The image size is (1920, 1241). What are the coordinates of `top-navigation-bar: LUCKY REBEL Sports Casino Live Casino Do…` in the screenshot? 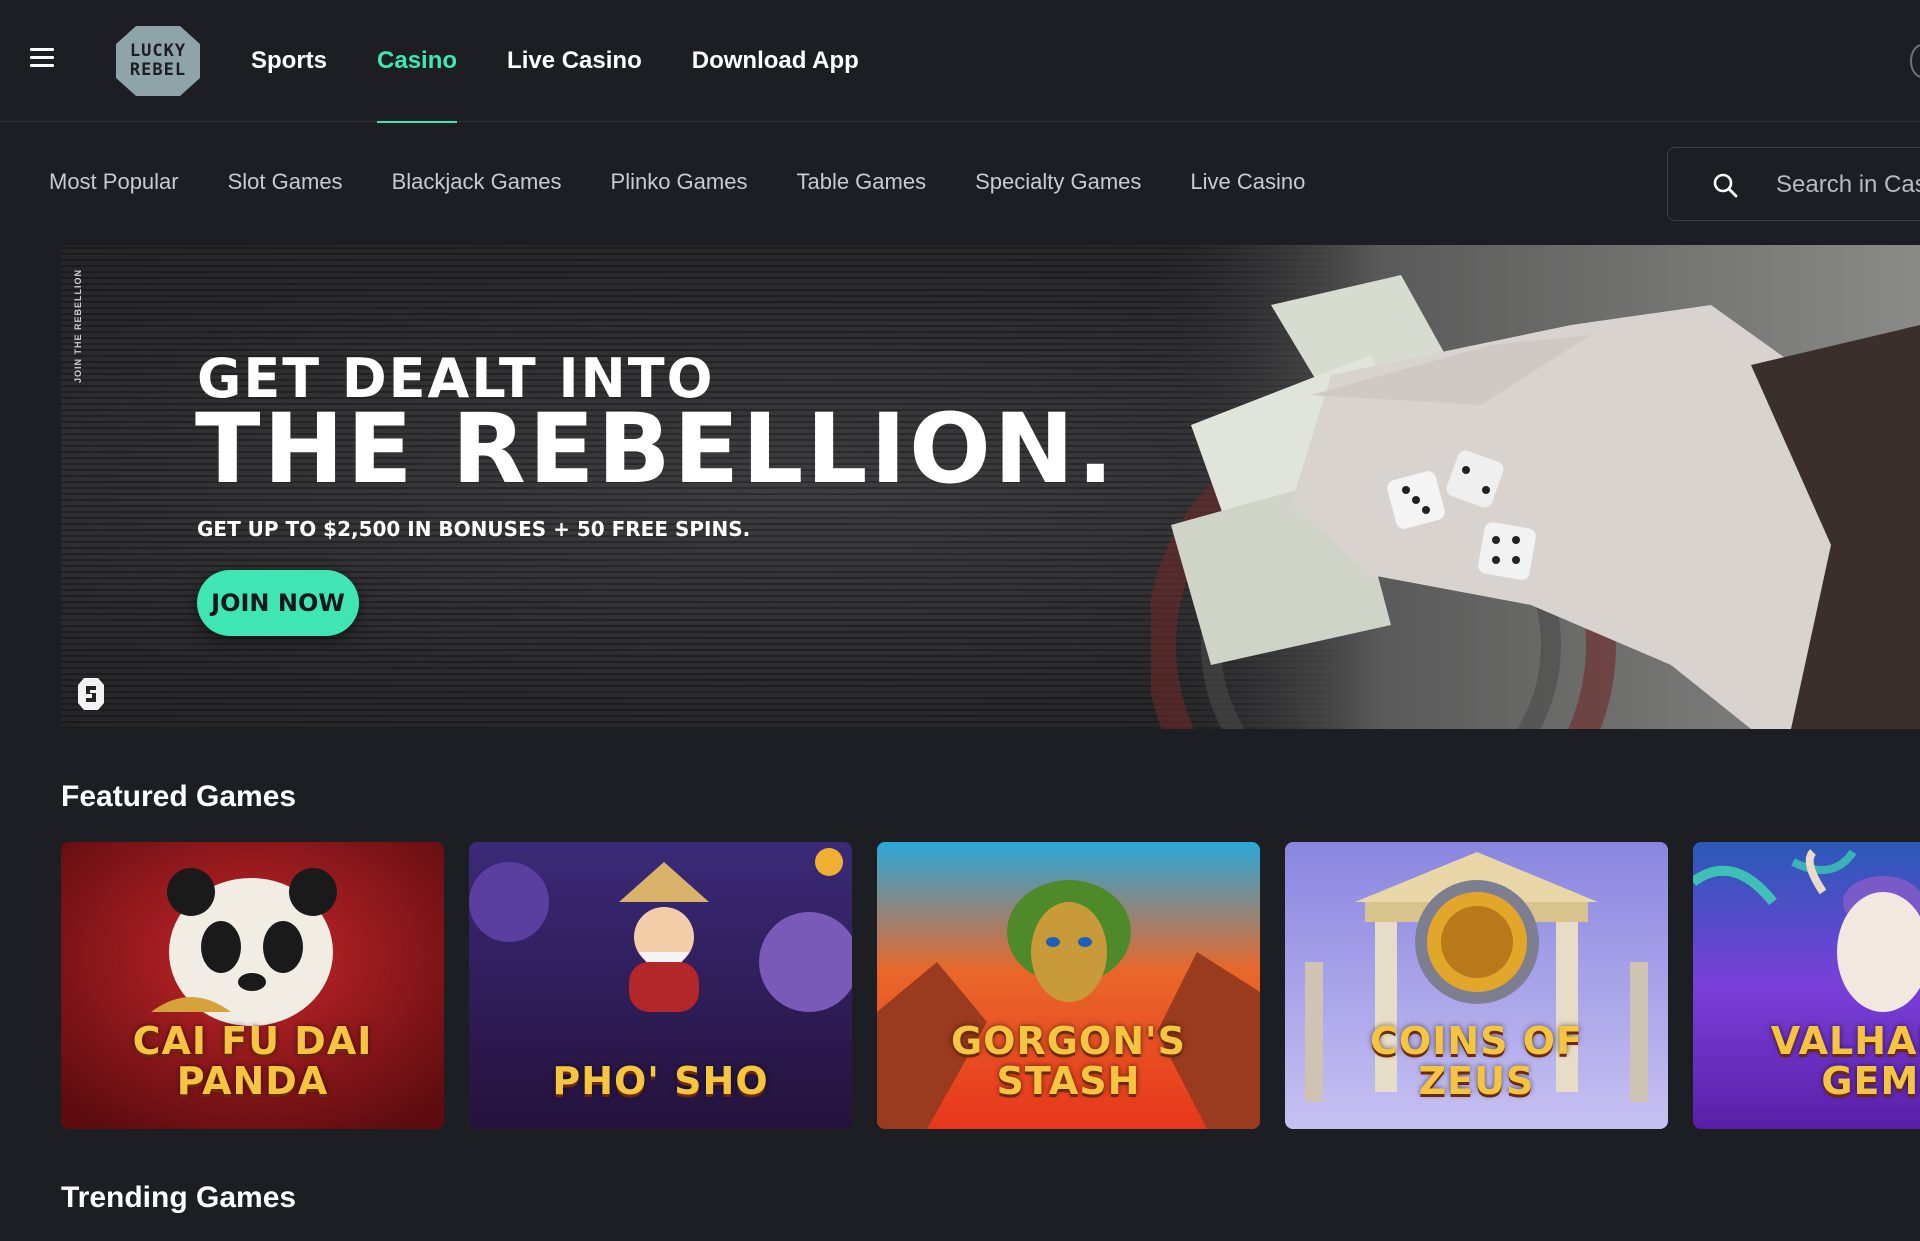 It's located at (960, 61).